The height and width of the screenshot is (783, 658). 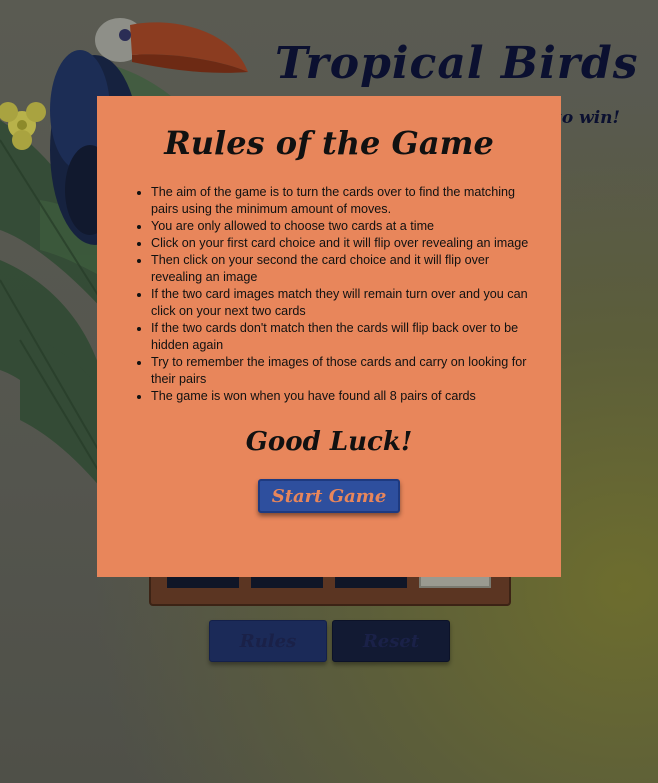 What do you see at coordinates (268, 641) in the screenshot?
I see `rules-button: Rules` at bounding box center [268, 641].